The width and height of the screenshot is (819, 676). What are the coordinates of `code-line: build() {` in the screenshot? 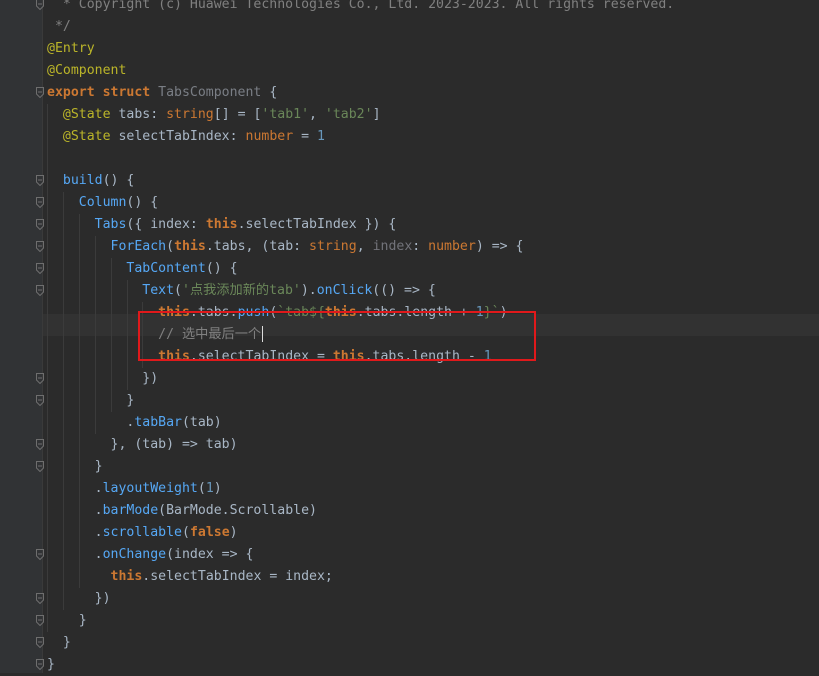 It's located at (409, 181).